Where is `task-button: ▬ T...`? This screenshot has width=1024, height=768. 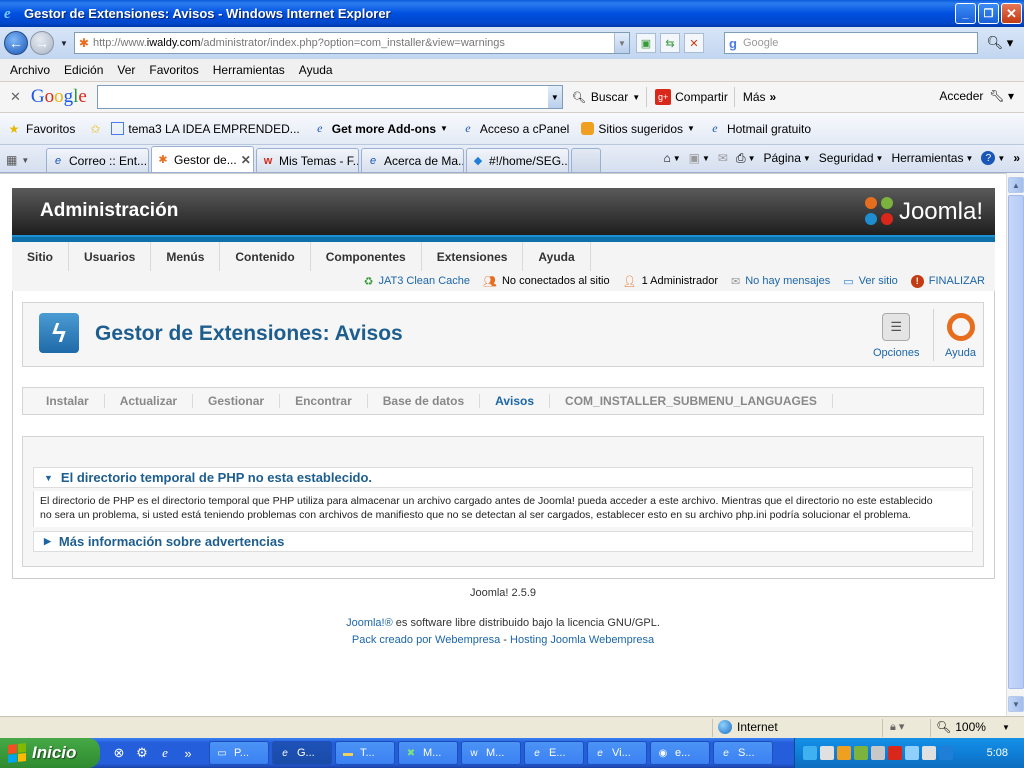
task-button: ▬ T... is located at coordinates (365, 753).